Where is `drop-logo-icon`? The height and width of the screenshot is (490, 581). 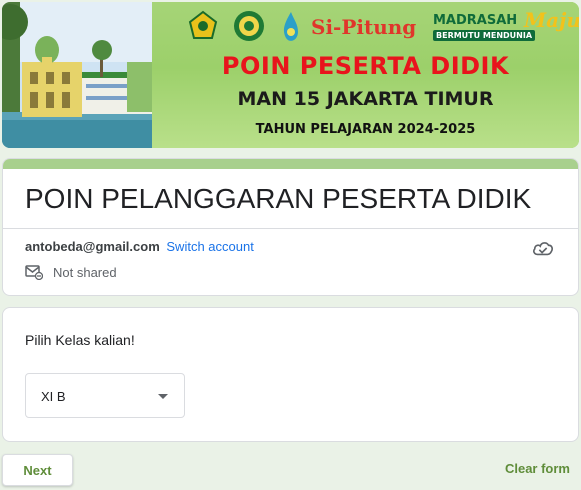
drop-logo-icon is located at coordinates (290, 26).